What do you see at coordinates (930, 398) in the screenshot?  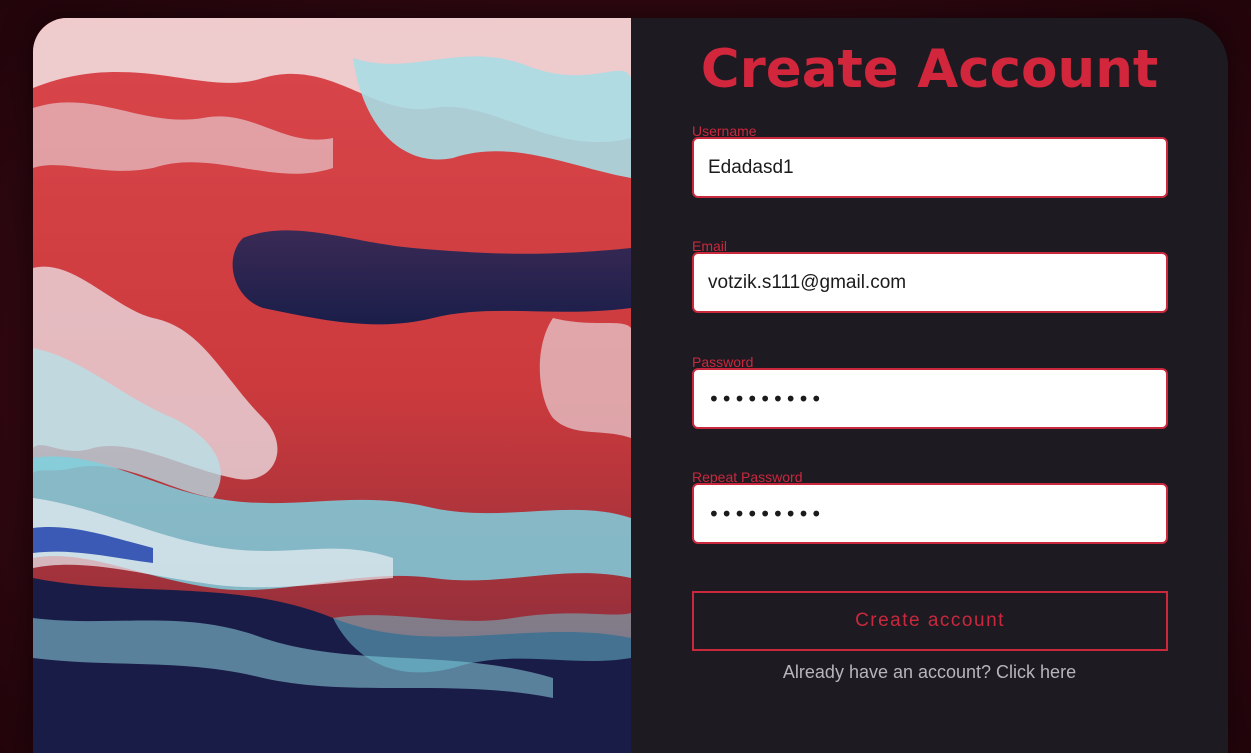 I see `password-input` at bounding box center [930, 398].